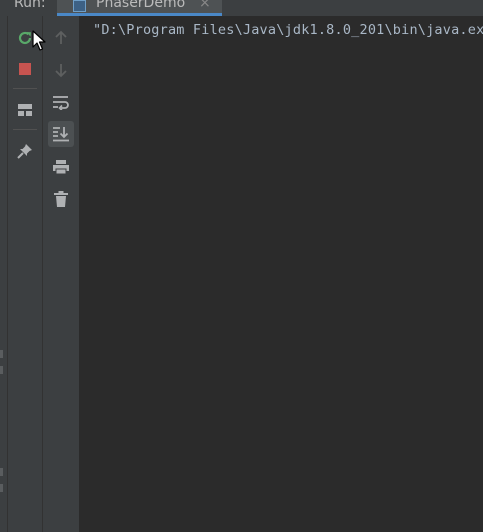 This screenshot has width=483, height=532. I want to click on scroll-to-end-icon, so click(61, 134).